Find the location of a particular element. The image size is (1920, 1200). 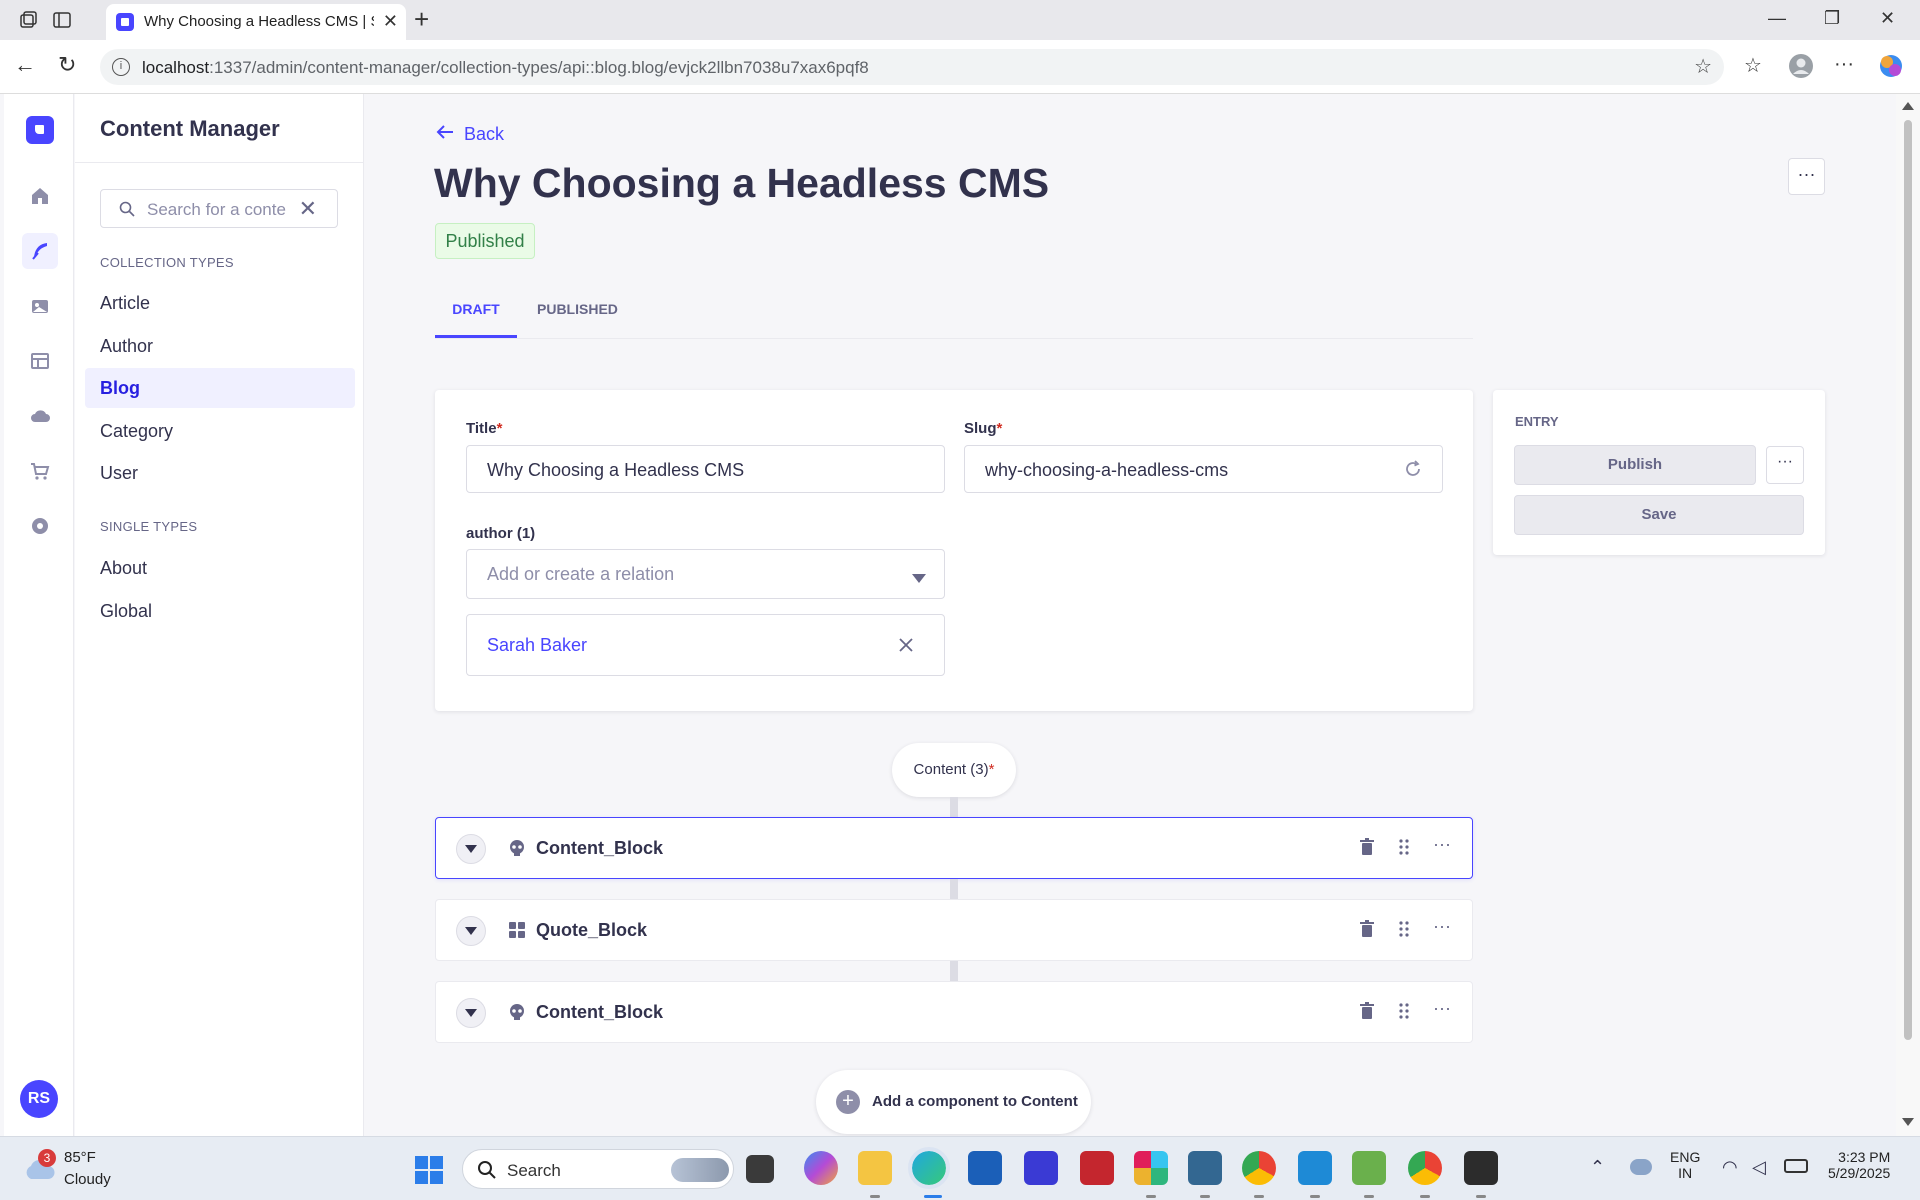

weather-temp: 85°F is located at coordinates (80, 1157).